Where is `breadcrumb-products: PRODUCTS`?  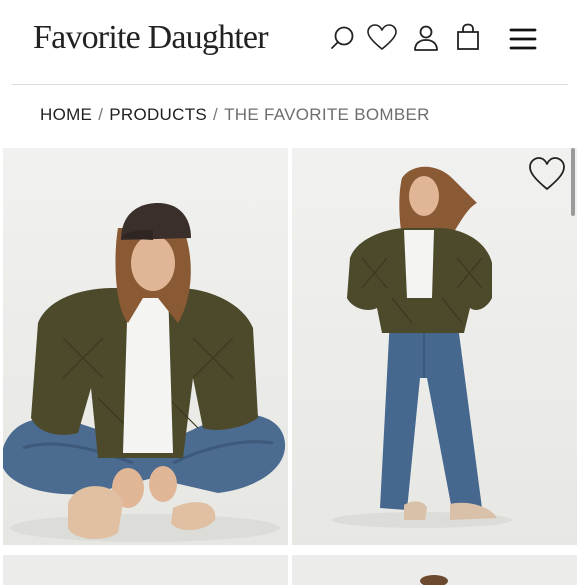 breadcrumb-products: PRODUCTS is located at coordinates (158, 114).